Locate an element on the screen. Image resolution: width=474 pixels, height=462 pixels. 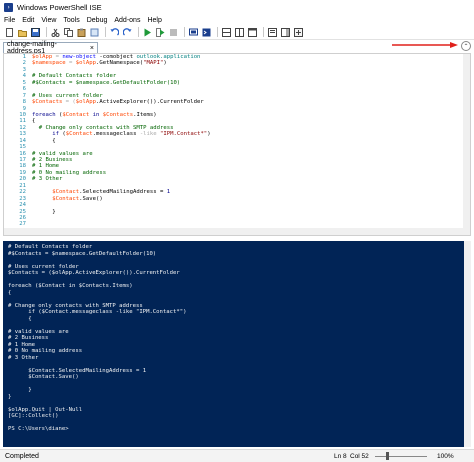
menu-tools: Tools is located at coordinates (71, 20).